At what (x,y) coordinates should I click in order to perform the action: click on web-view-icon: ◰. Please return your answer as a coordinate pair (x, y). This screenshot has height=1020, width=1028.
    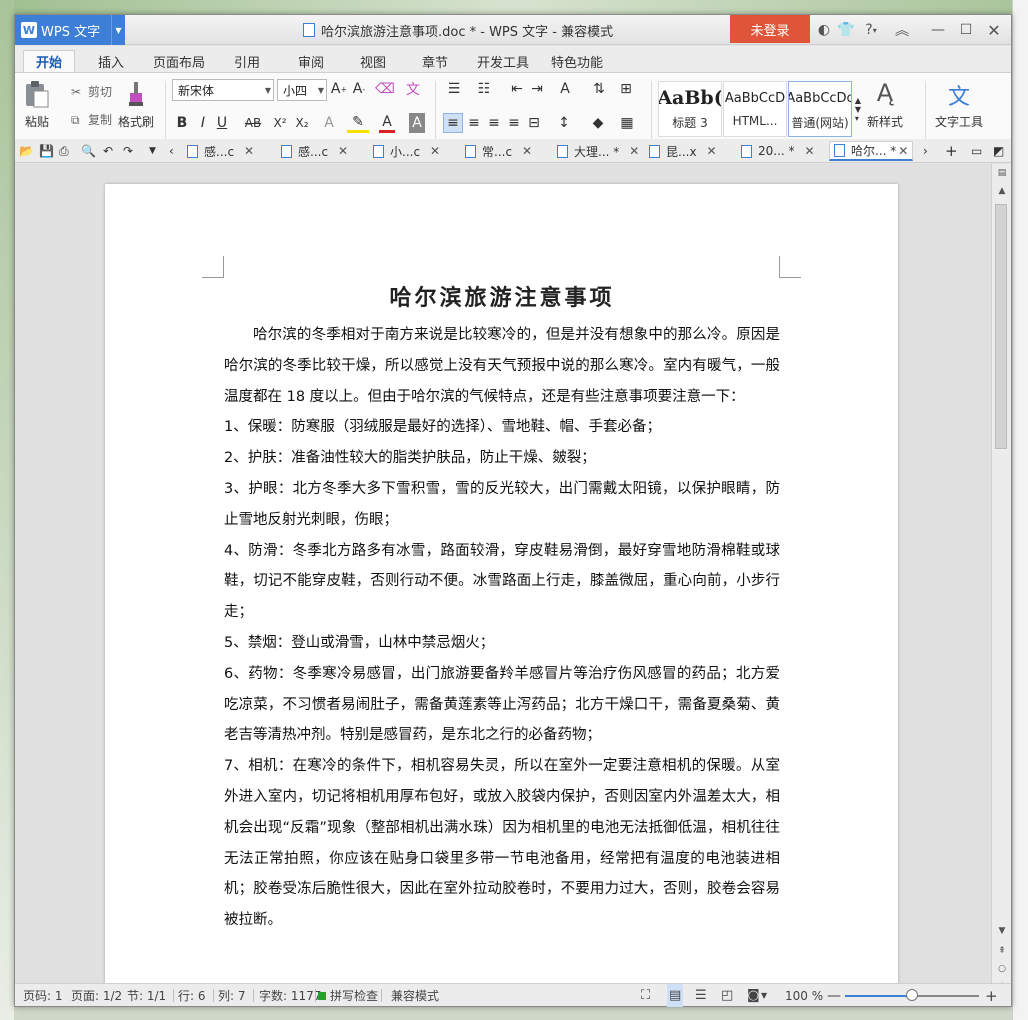
    Looking at the image, I should click on (727, 995).